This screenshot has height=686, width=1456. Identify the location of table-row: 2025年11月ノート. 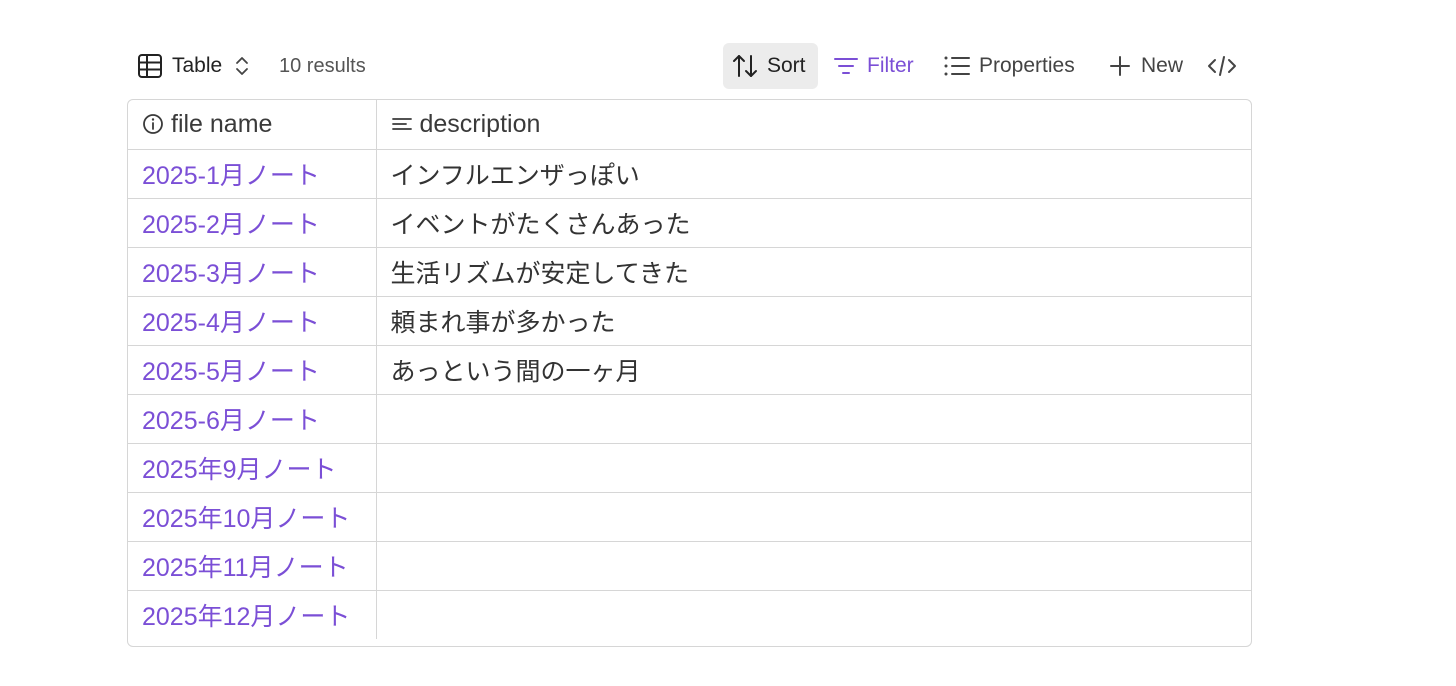
(689, 566).